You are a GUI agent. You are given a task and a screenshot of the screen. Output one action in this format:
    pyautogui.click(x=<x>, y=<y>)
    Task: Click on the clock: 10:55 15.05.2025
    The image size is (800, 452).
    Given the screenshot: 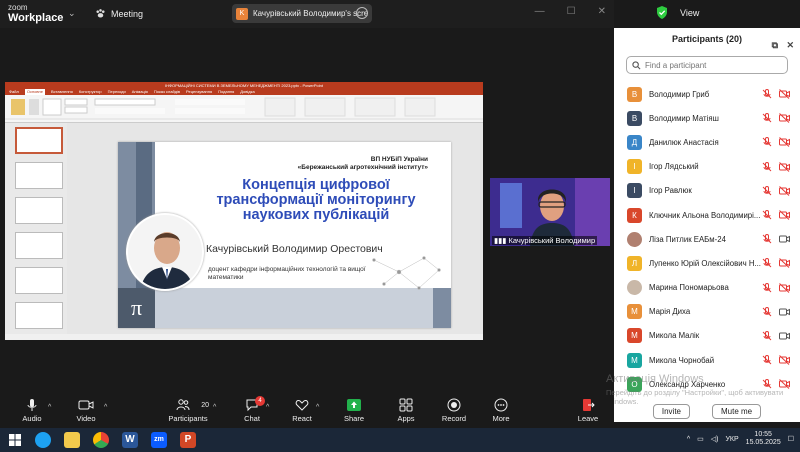 What is the action you would take?
    pyautogui.click(x=763, y=439)
    